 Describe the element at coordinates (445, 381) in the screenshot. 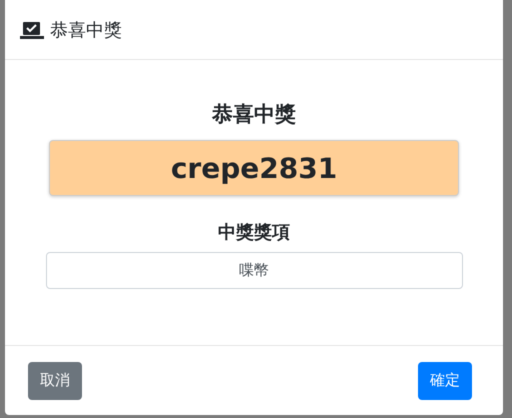

I see `confirm-button: 確定` at that location.